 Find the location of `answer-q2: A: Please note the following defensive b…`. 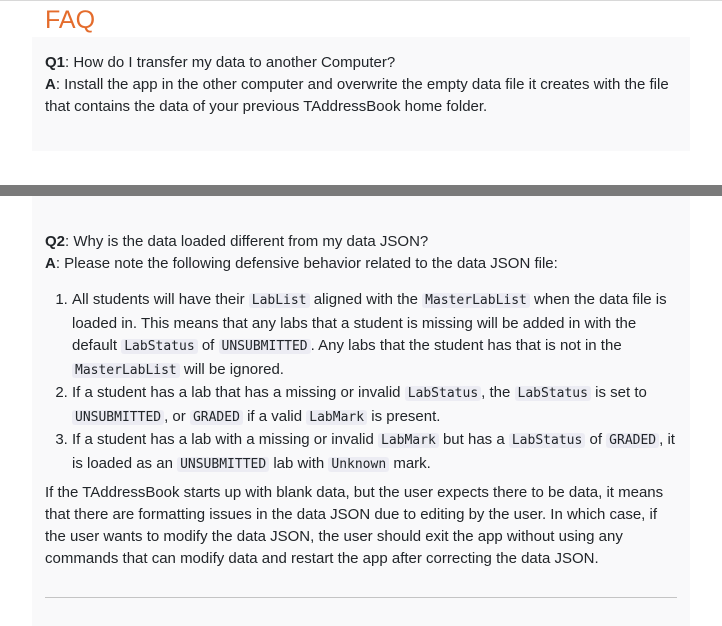

answer-q2: A: Please note the following defensive b… is located at coordinates (361, 264).